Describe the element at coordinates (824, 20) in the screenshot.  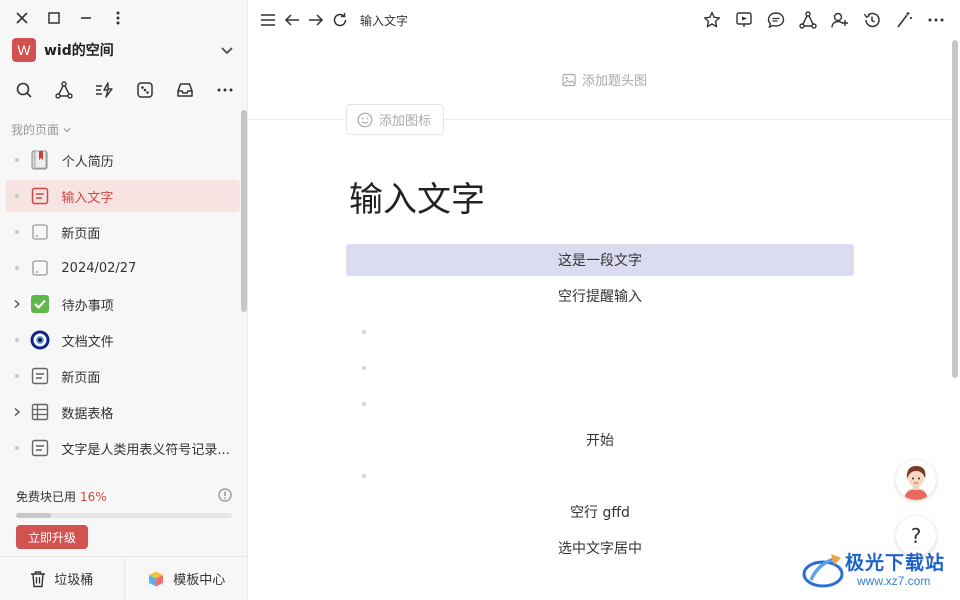
I see `top-actions` at that location.